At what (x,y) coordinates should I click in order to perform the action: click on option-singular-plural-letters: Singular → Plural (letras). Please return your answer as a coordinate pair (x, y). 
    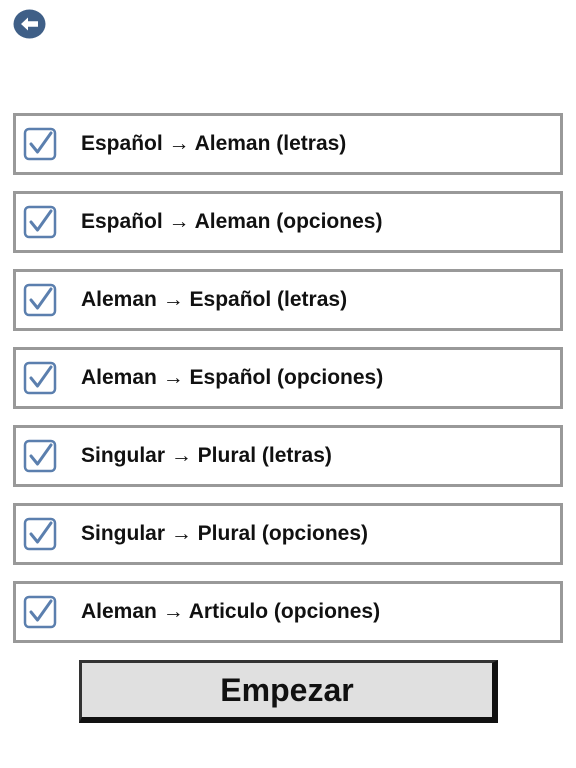
    Looking at the image, I should click on (288, 456).